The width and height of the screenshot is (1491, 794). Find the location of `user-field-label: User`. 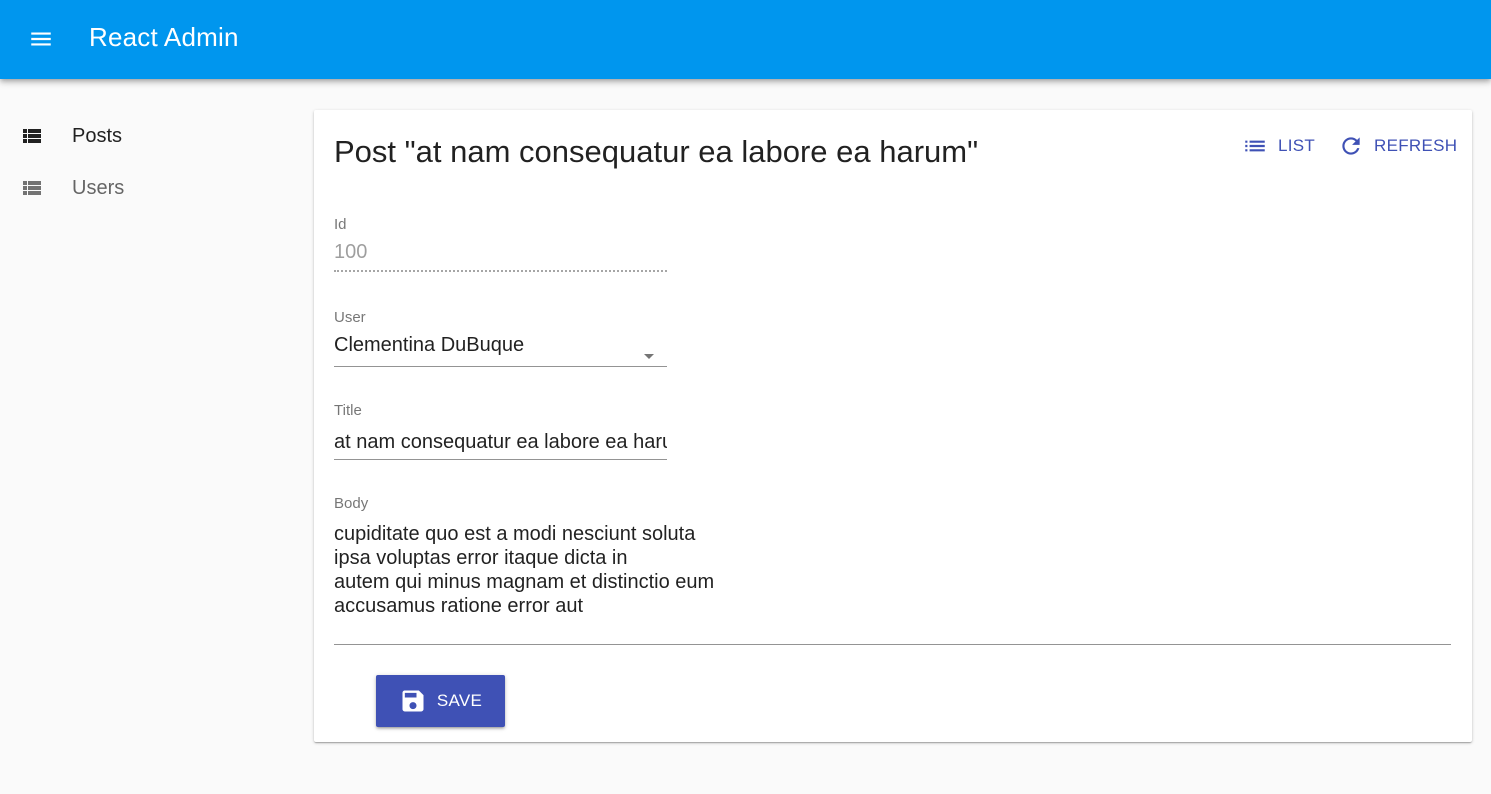

user-field-label: User is located at coordinates (350, 317).